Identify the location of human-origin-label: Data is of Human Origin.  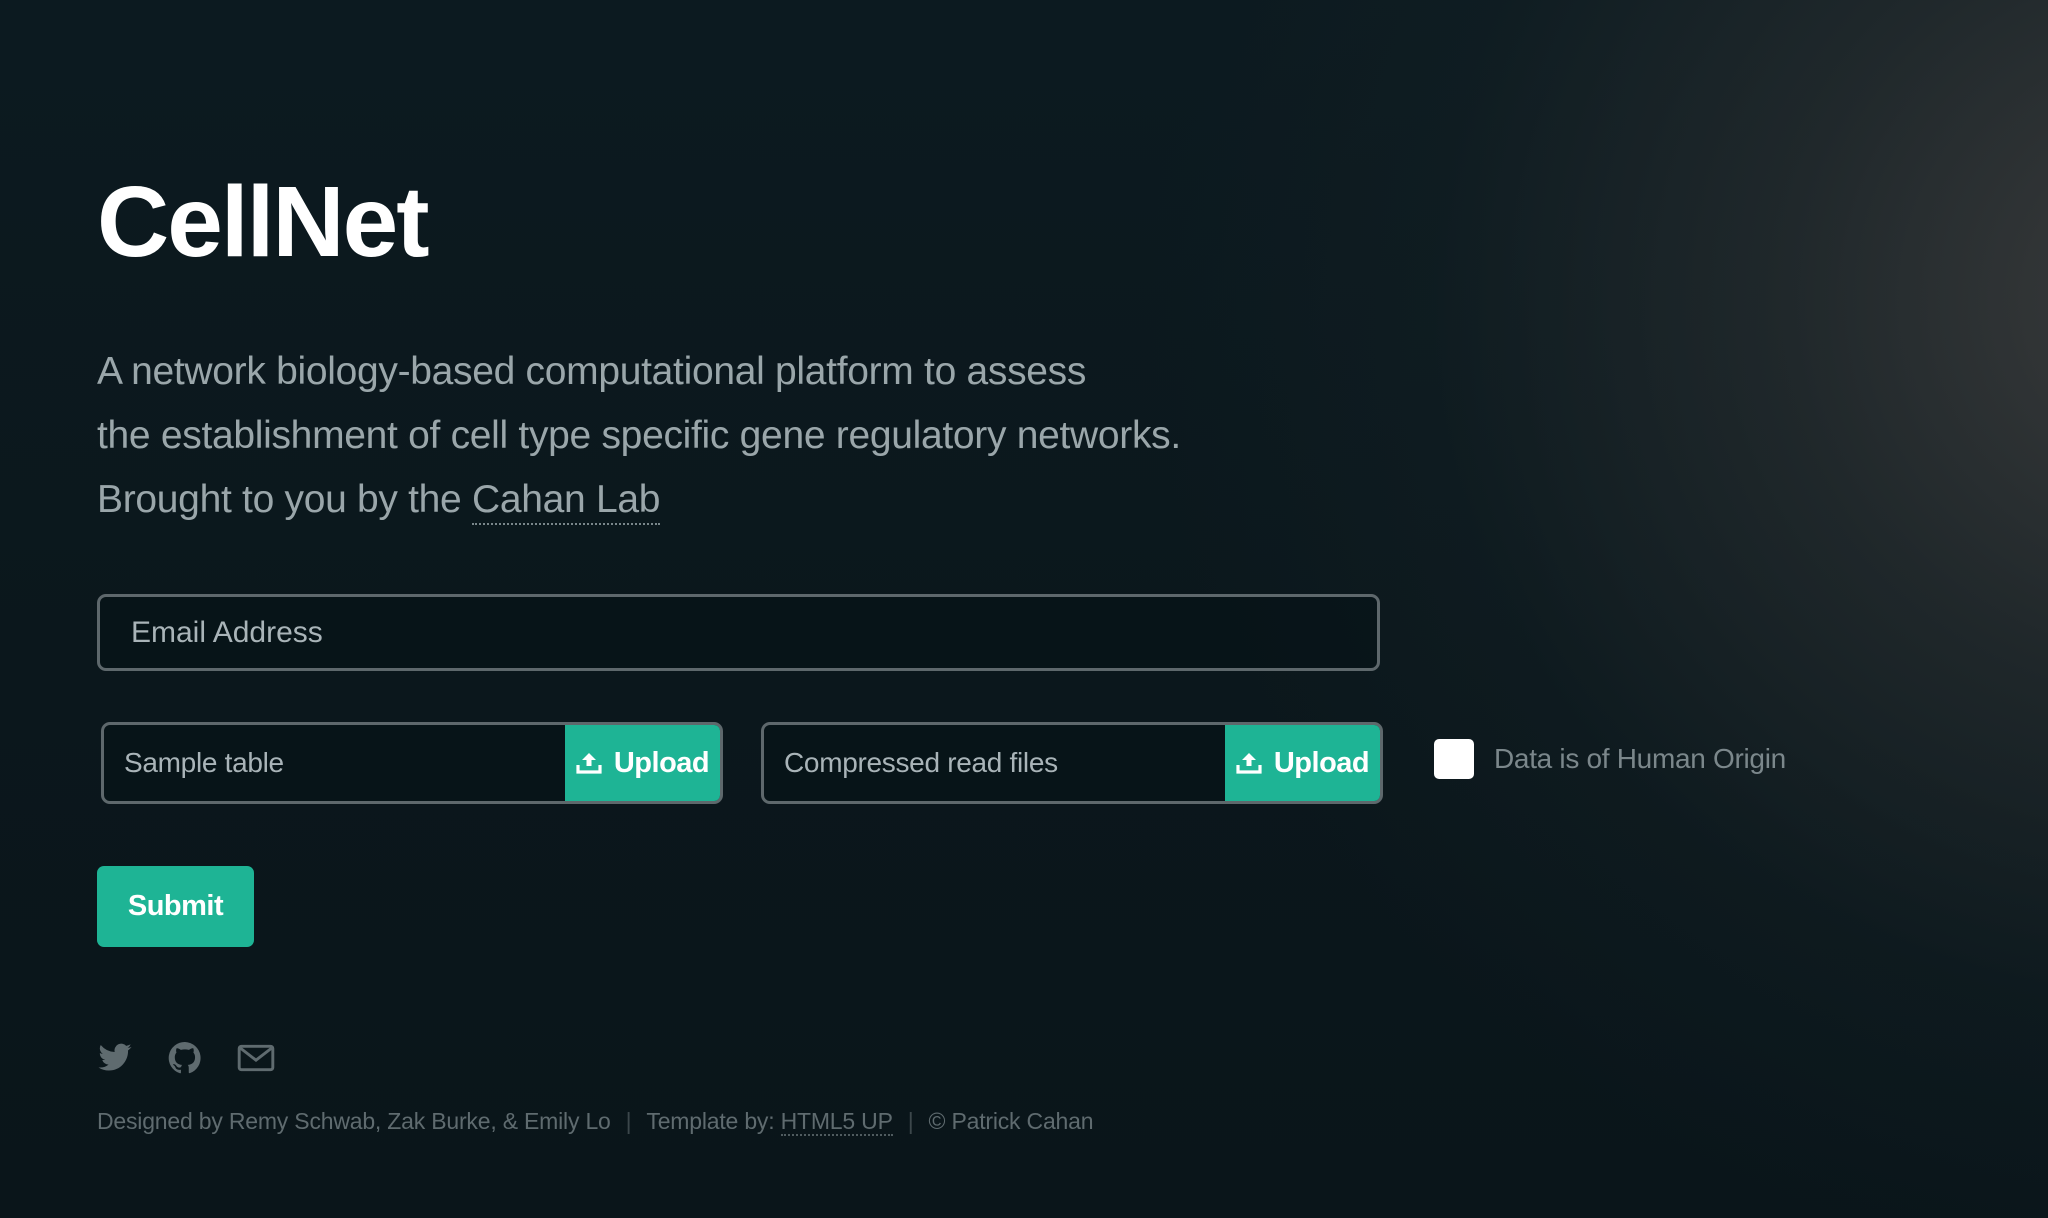
(1640, 759).